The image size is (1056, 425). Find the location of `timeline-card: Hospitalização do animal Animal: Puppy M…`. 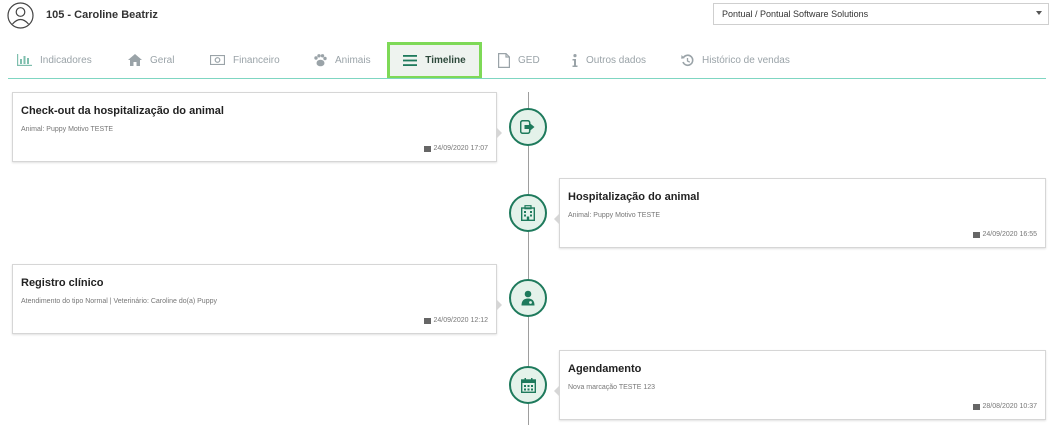

timeline-card: Hospitalização do animal Animal: Puppy M… is located at coordinates (800, 213).